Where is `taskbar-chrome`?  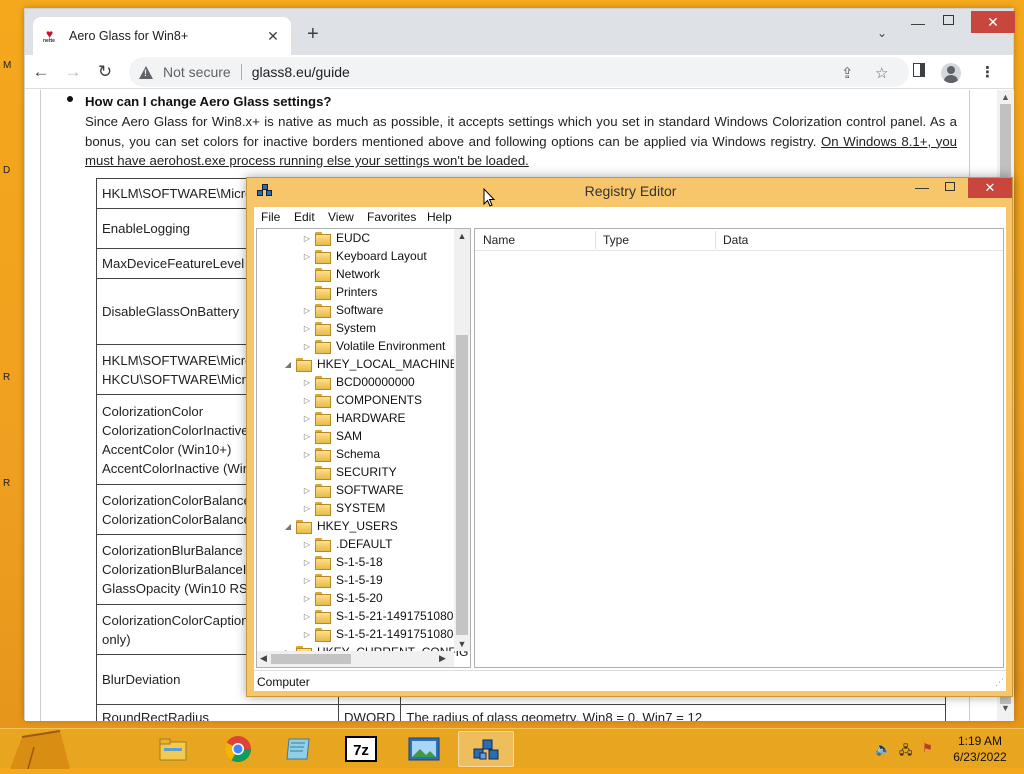
taskbar-chrome is located at coordinates (238, 749).